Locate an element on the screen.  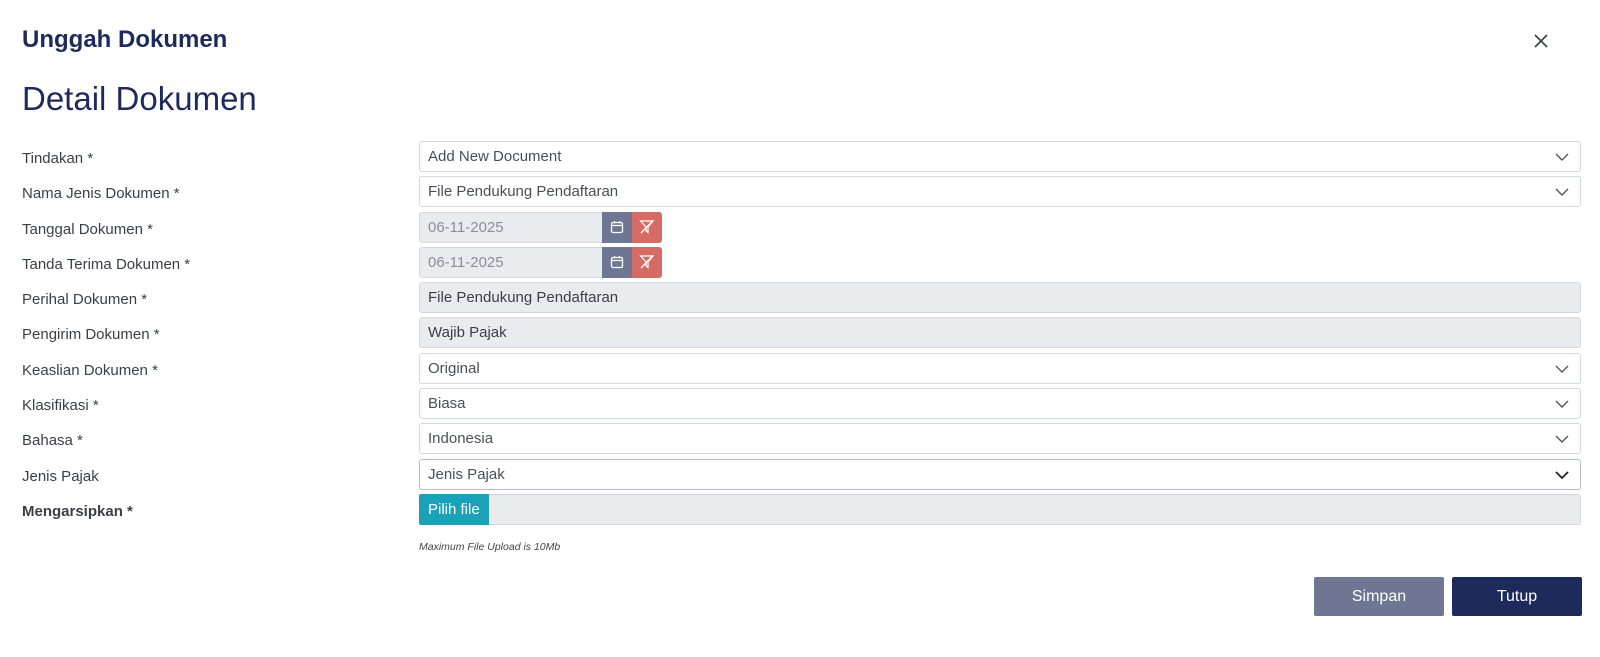
keaslian-select: Original is located at coordinates (1000, 368).